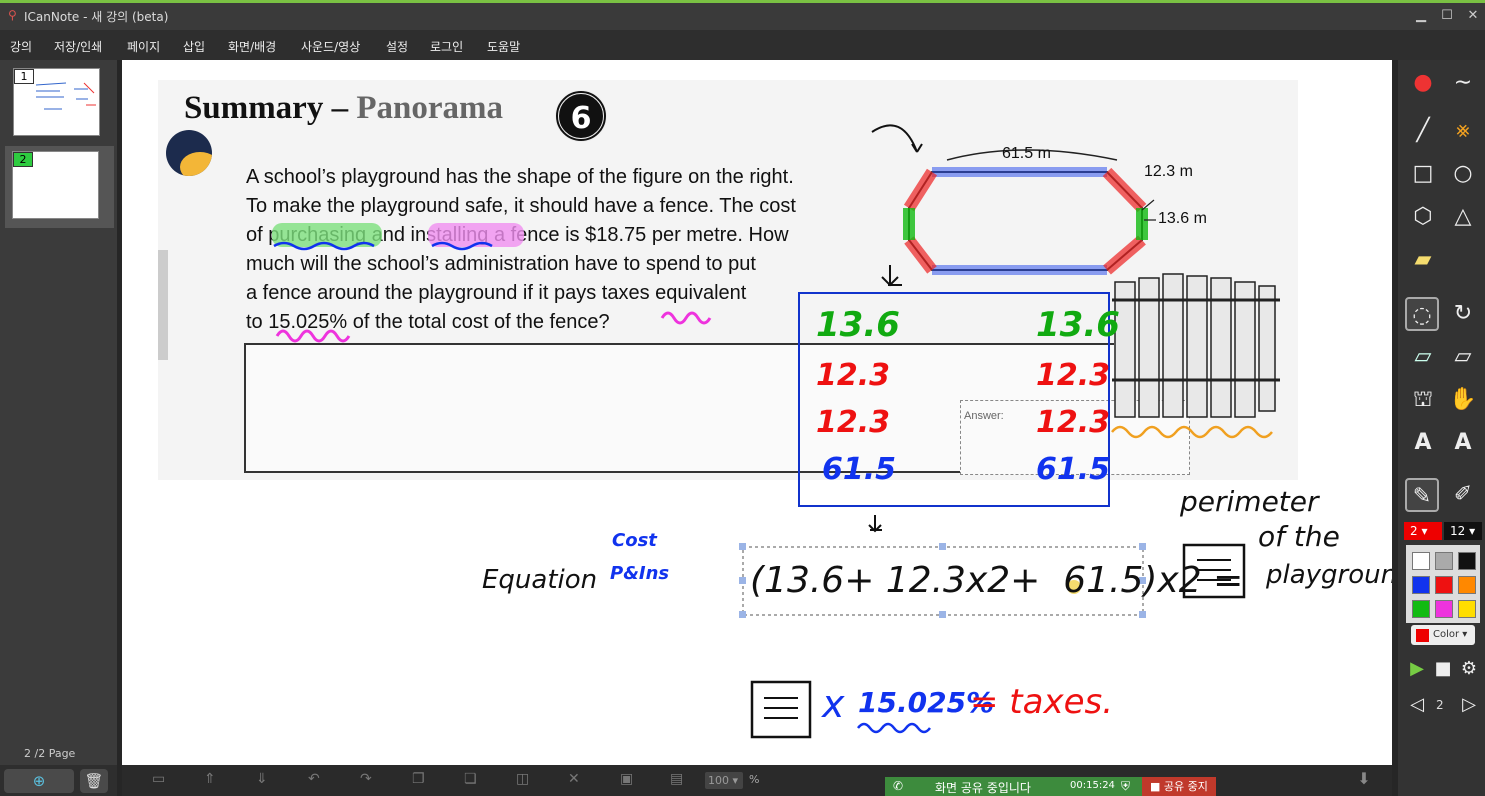 The width and height of the screenshot is (1485, 796). I want to click on minimize-button: ▁, so click(1421, 16).